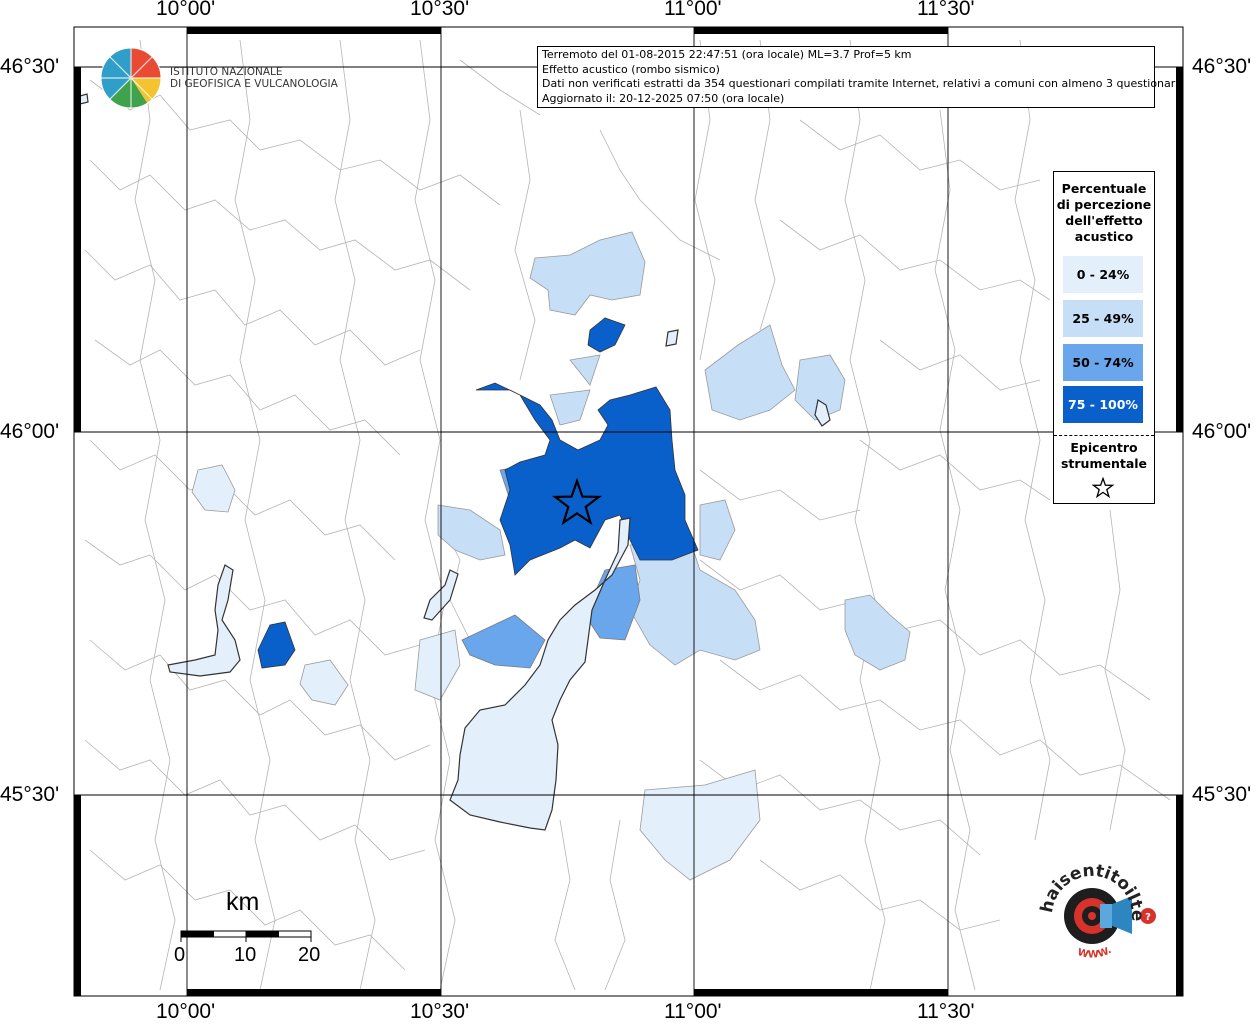  Describe the element at coordinates (309, 955) in the screenshot. I see `scale-bar-tick-20: 20` at that location.